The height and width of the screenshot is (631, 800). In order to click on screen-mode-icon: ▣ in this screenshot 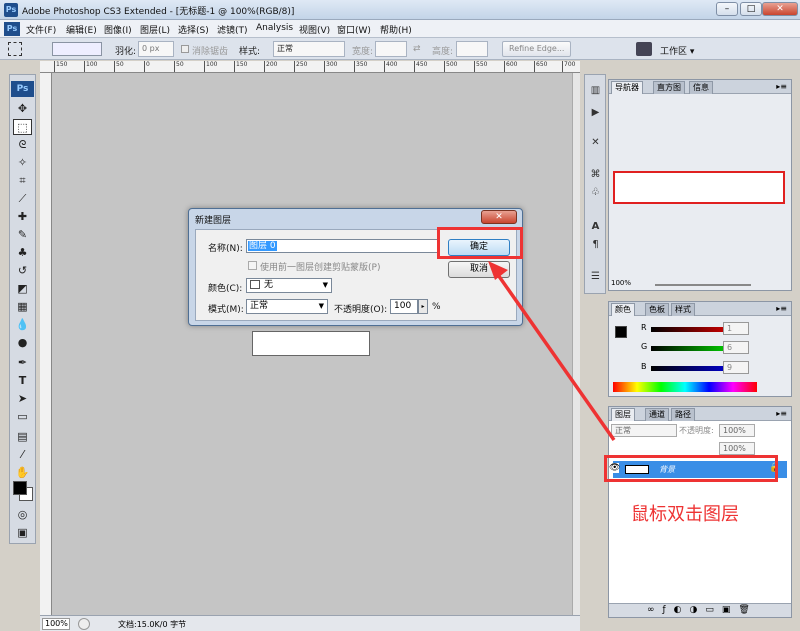, I will do `click(22, 533)`.